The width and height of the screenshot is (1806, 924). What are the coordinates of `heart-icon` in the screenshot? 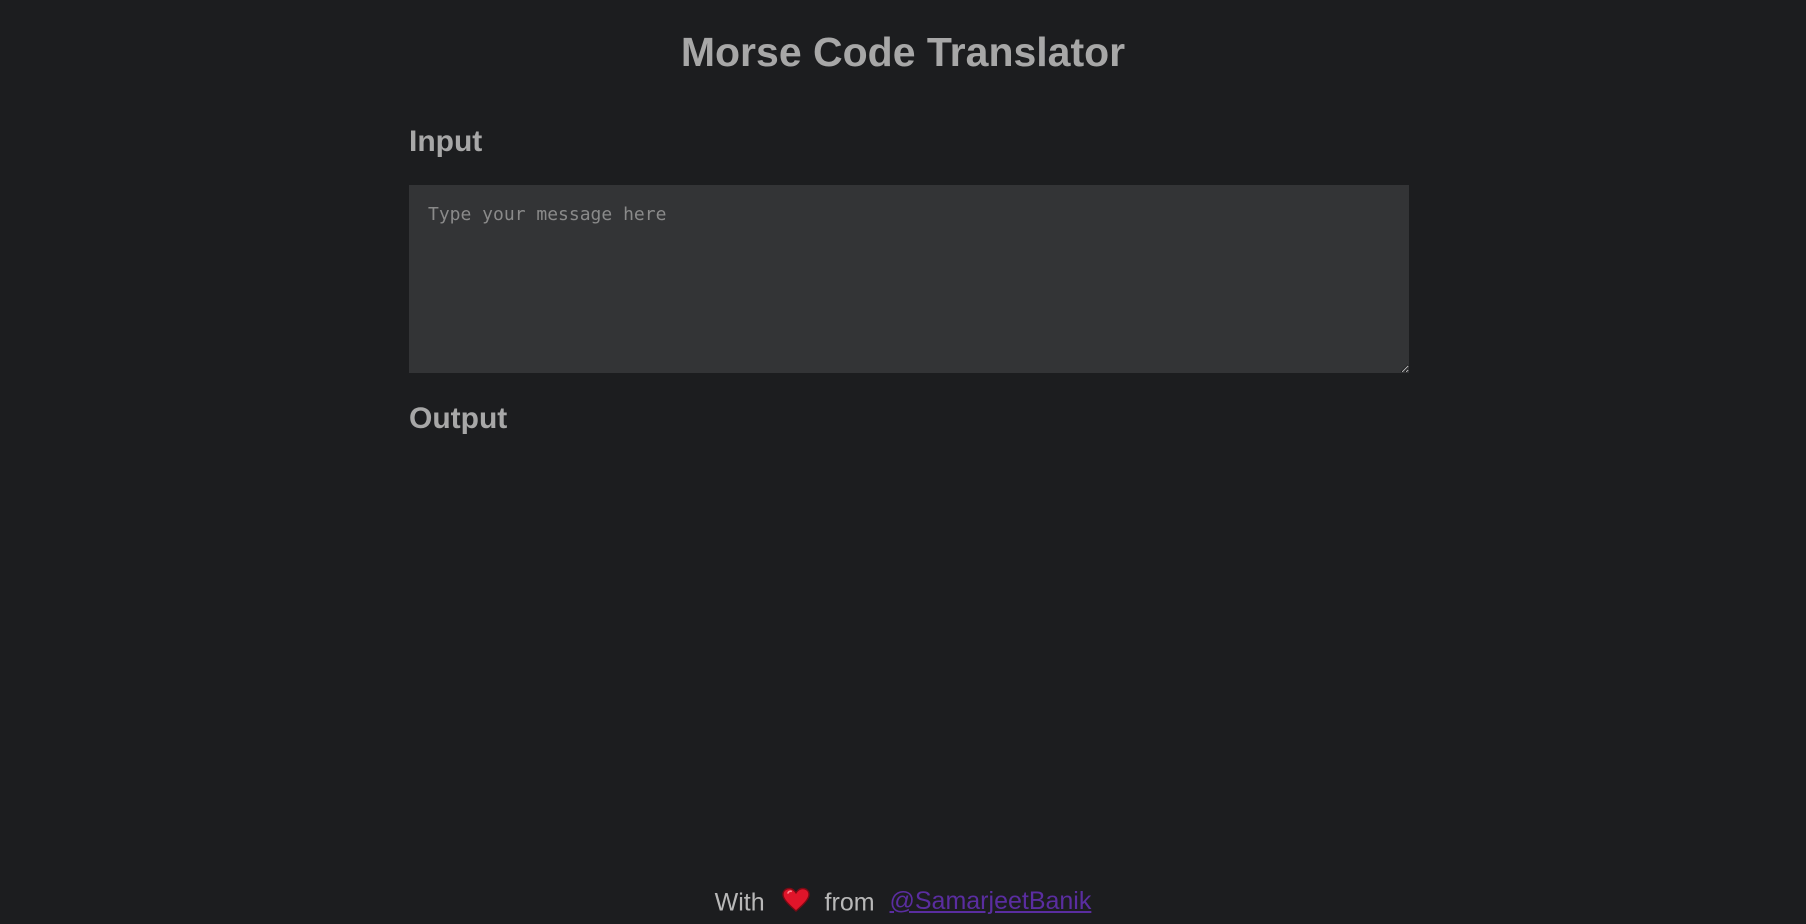 It's located at (795, 900).